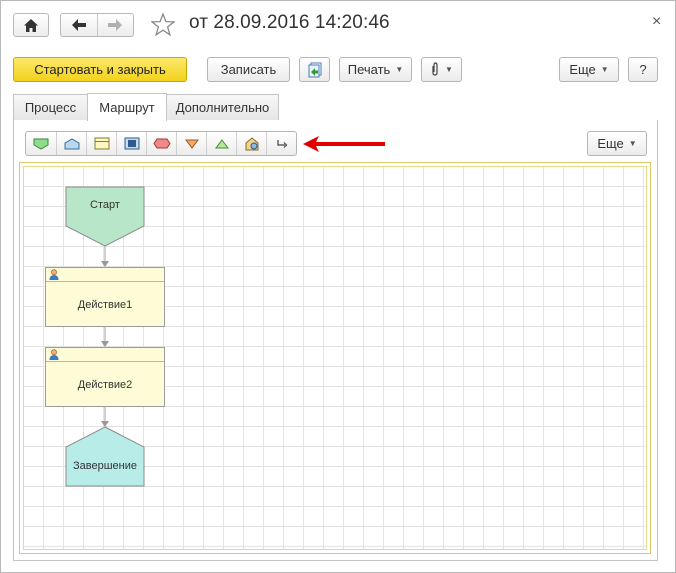  I want to click on home-icon, so click(31, 25).